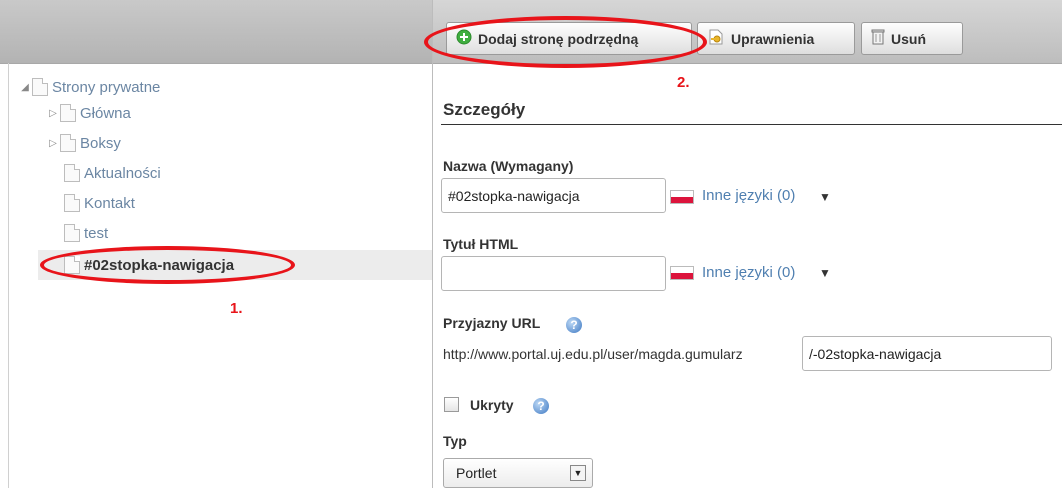 The image size is (1062, 488). Describe the element at coordinates (508, 166) in the screenshot. I see `name-label: Nazwa (Wymagany)` at that location.